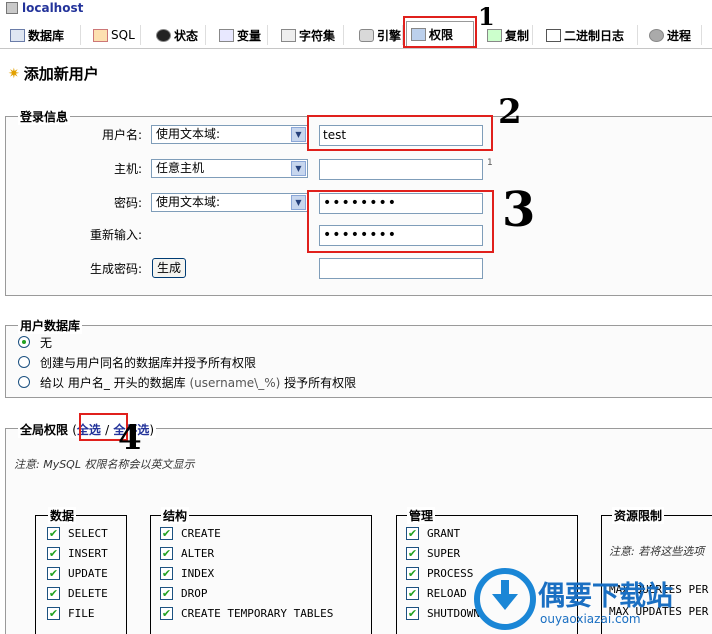 The image size is (712, 634). I want to click on privileges-note: 注意: MySQL 权限名称会以英文显示, so click(104, 464).